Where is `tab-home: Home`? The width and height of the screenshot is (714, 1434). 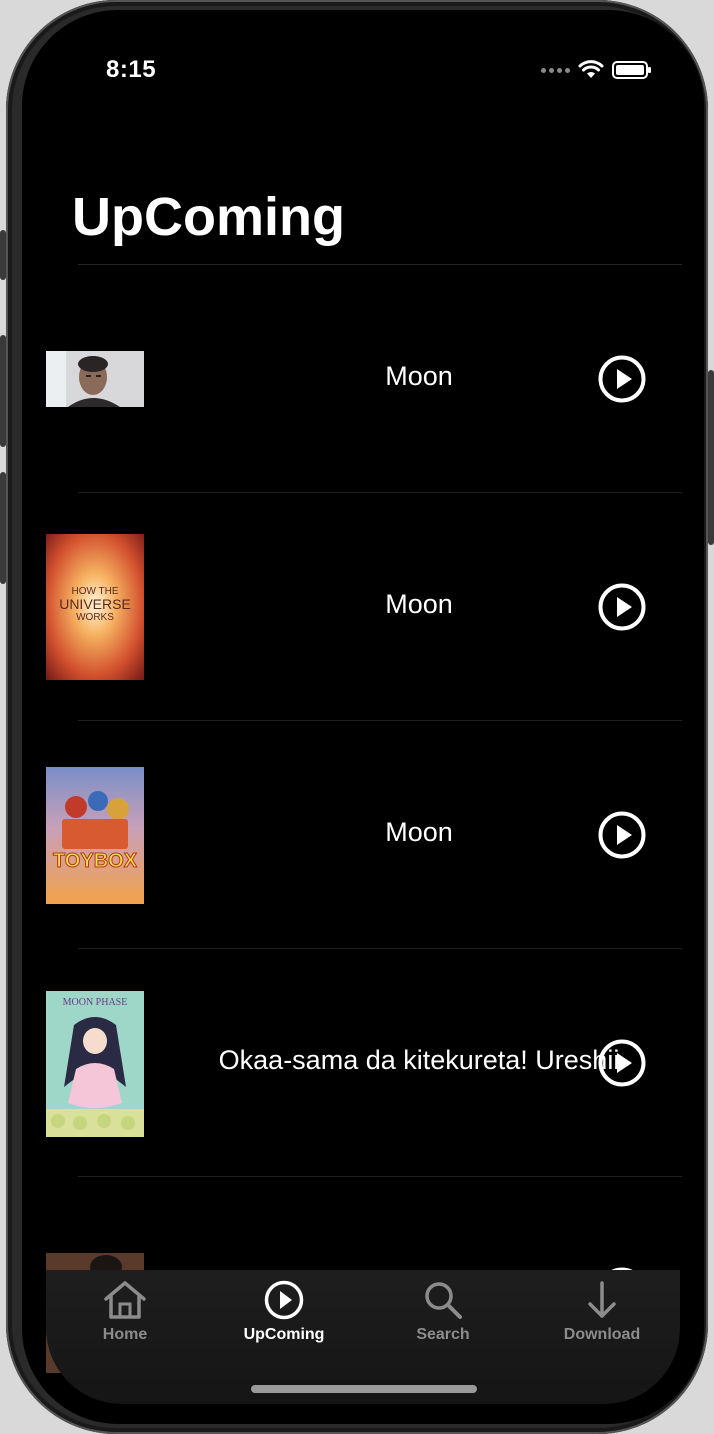 tab-home: Home is located at coordinates (125, 1312).